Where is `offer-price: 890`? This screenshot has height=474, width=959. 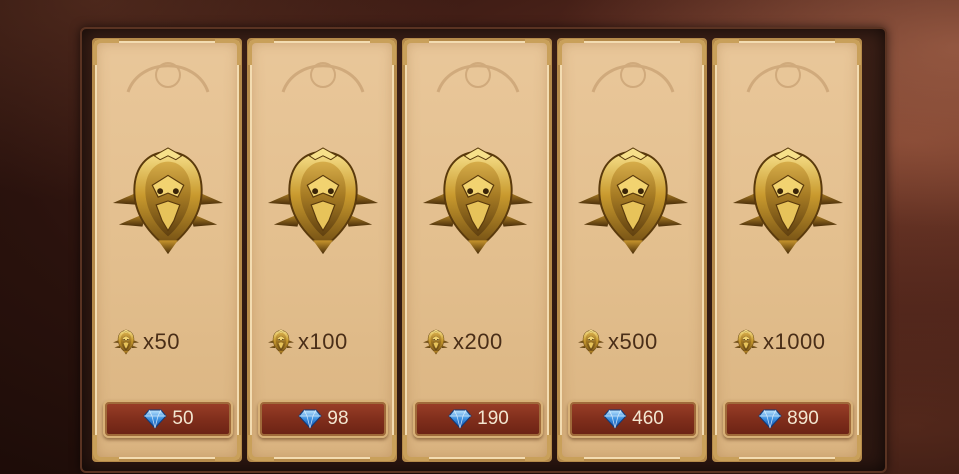
offer-price: 890 is located at coordinates (803, 418).